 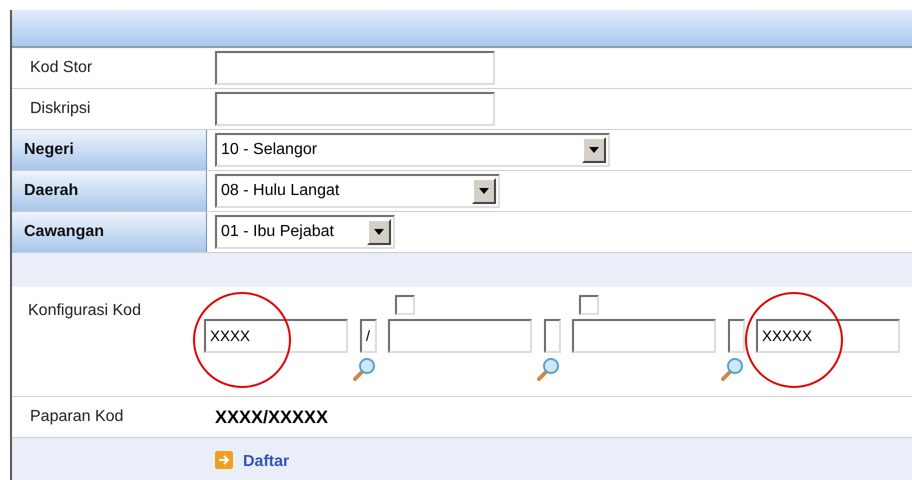 What do you see at coordinates (828, 336) in the screenshot?
I see `code-field: XXXXX` at bounding box center [828, 336].